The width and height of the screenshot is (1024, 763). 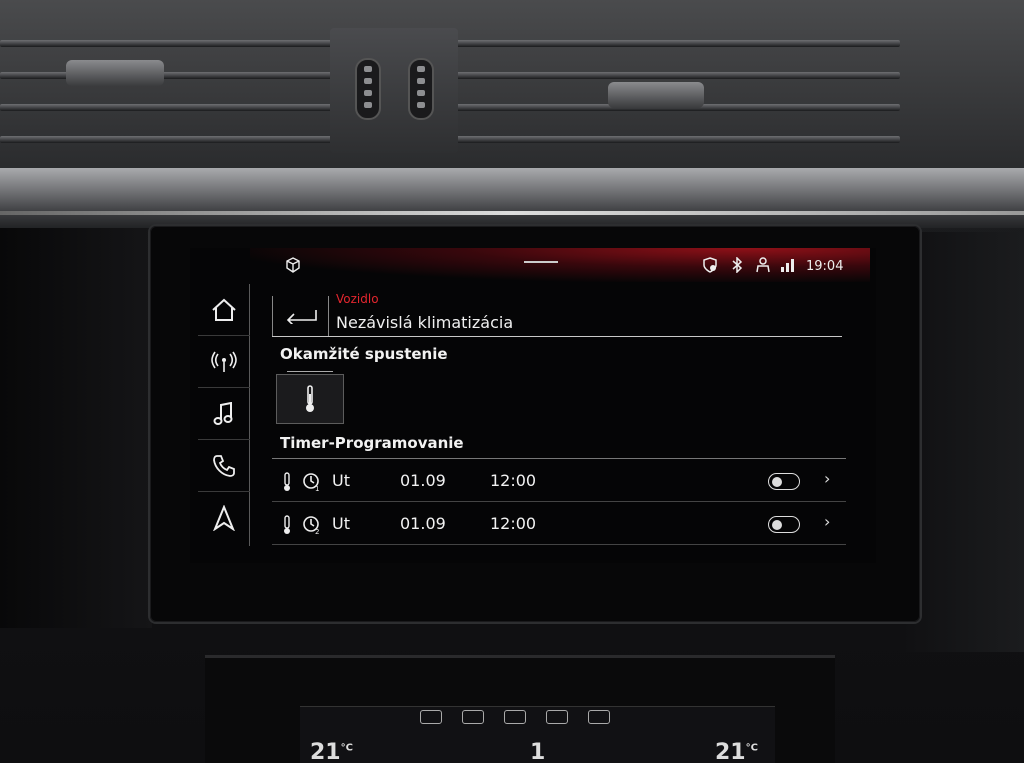 What do you see at coordinates (537, 751) in the screenshot?
I see `fan-level: 1` at bounding box center [537, 751].